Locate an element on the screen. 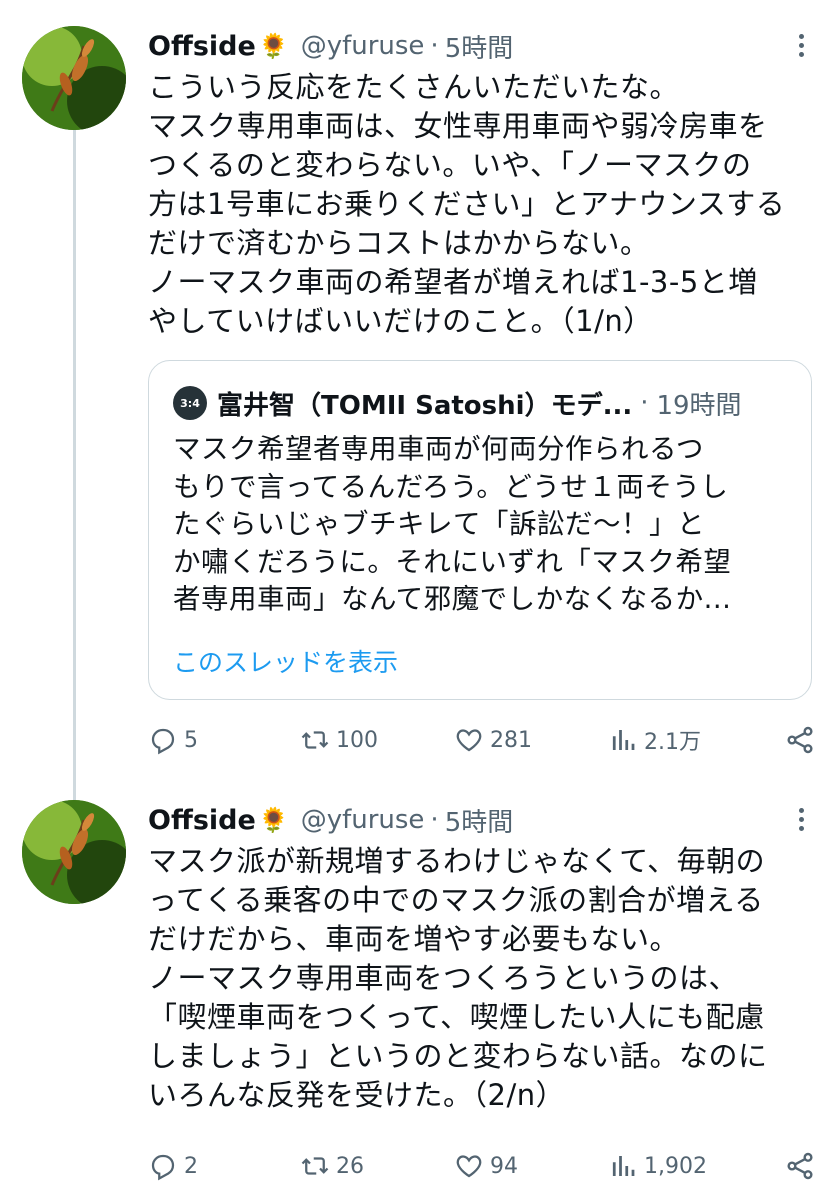 This screenshot has width=836, height=1200. views-button: 1,902 is located at coordinates (657, 1166).